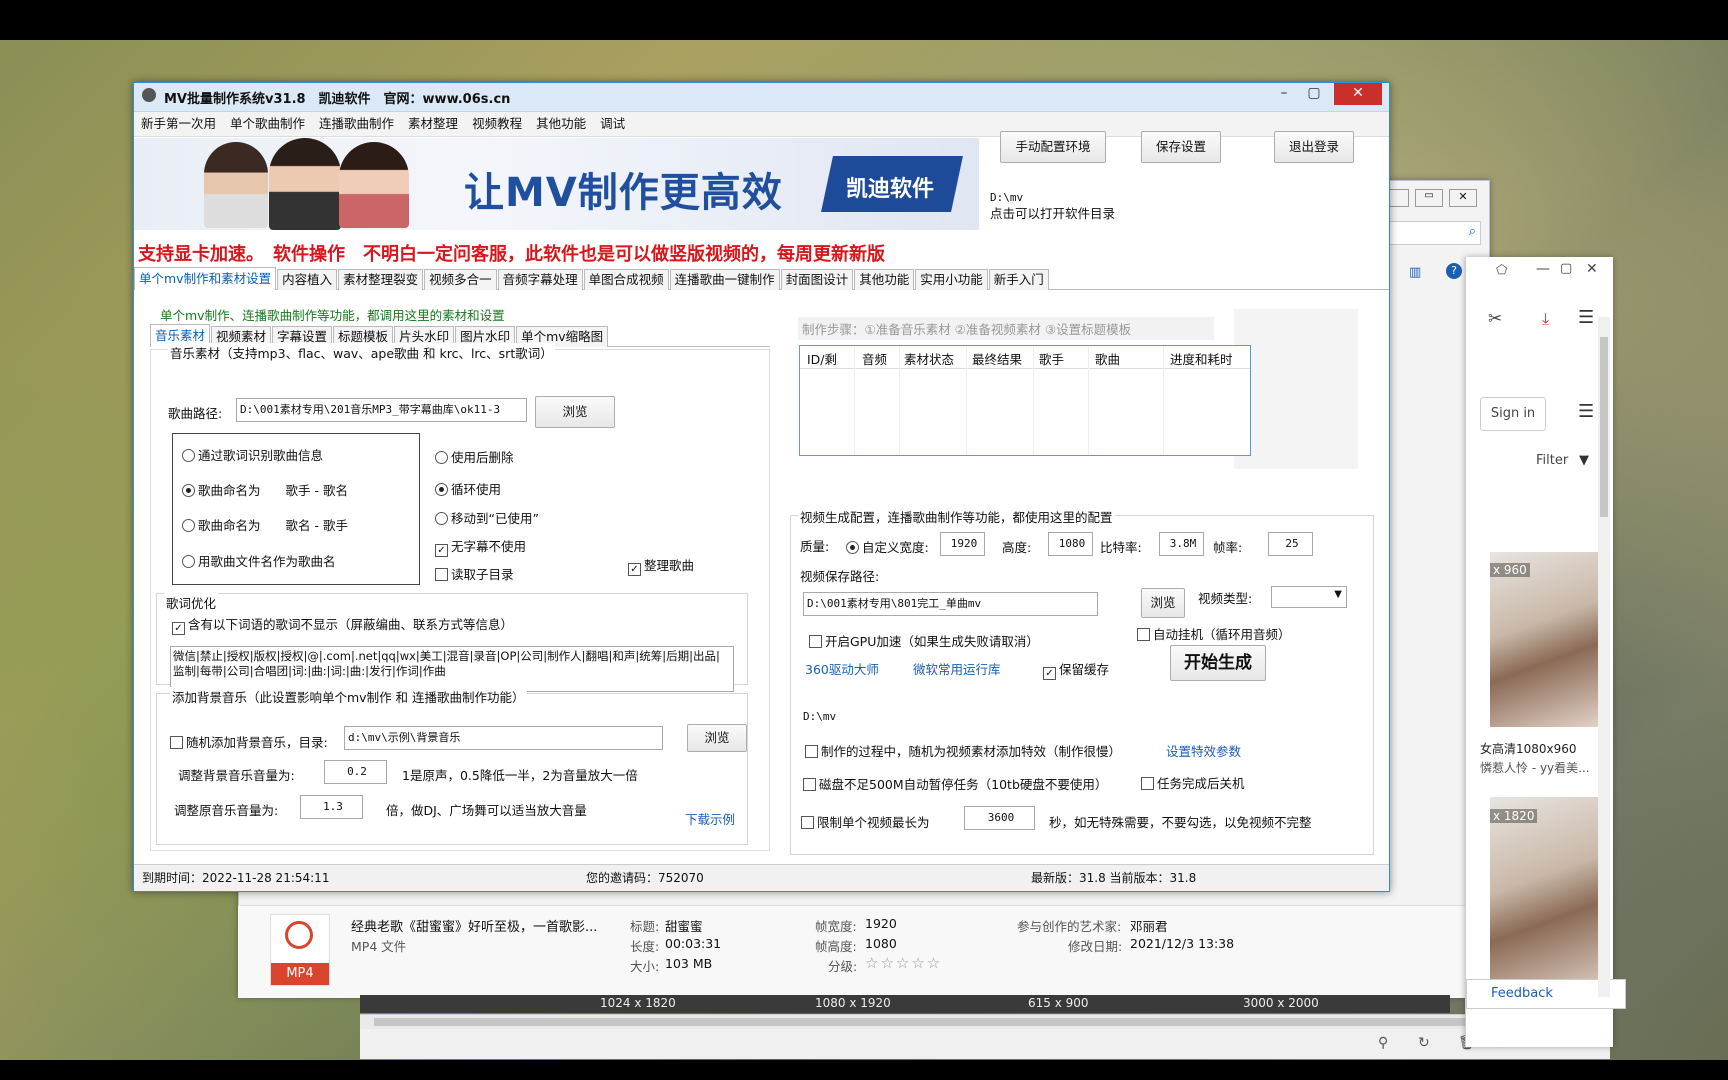 This screenshot has height=1080, width=1728. I want to click on radio-custom-width: 自定义宽度:, so click(887, 546).